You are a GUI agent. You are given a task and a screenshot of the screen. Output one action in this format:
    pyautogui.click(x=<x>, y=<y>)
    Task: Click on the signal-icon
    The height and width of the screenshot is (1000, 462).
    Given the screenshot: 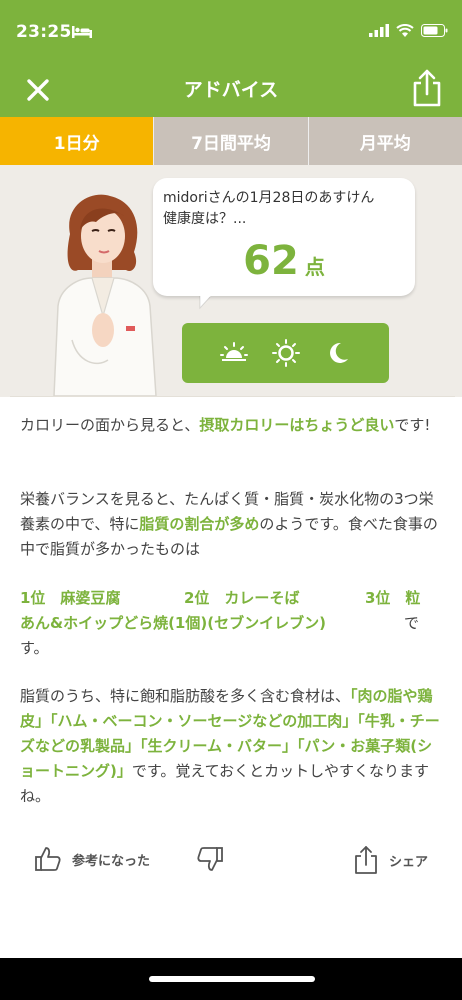 What is the action you would take?
    pyautogui.click(x=379, y=30)
    